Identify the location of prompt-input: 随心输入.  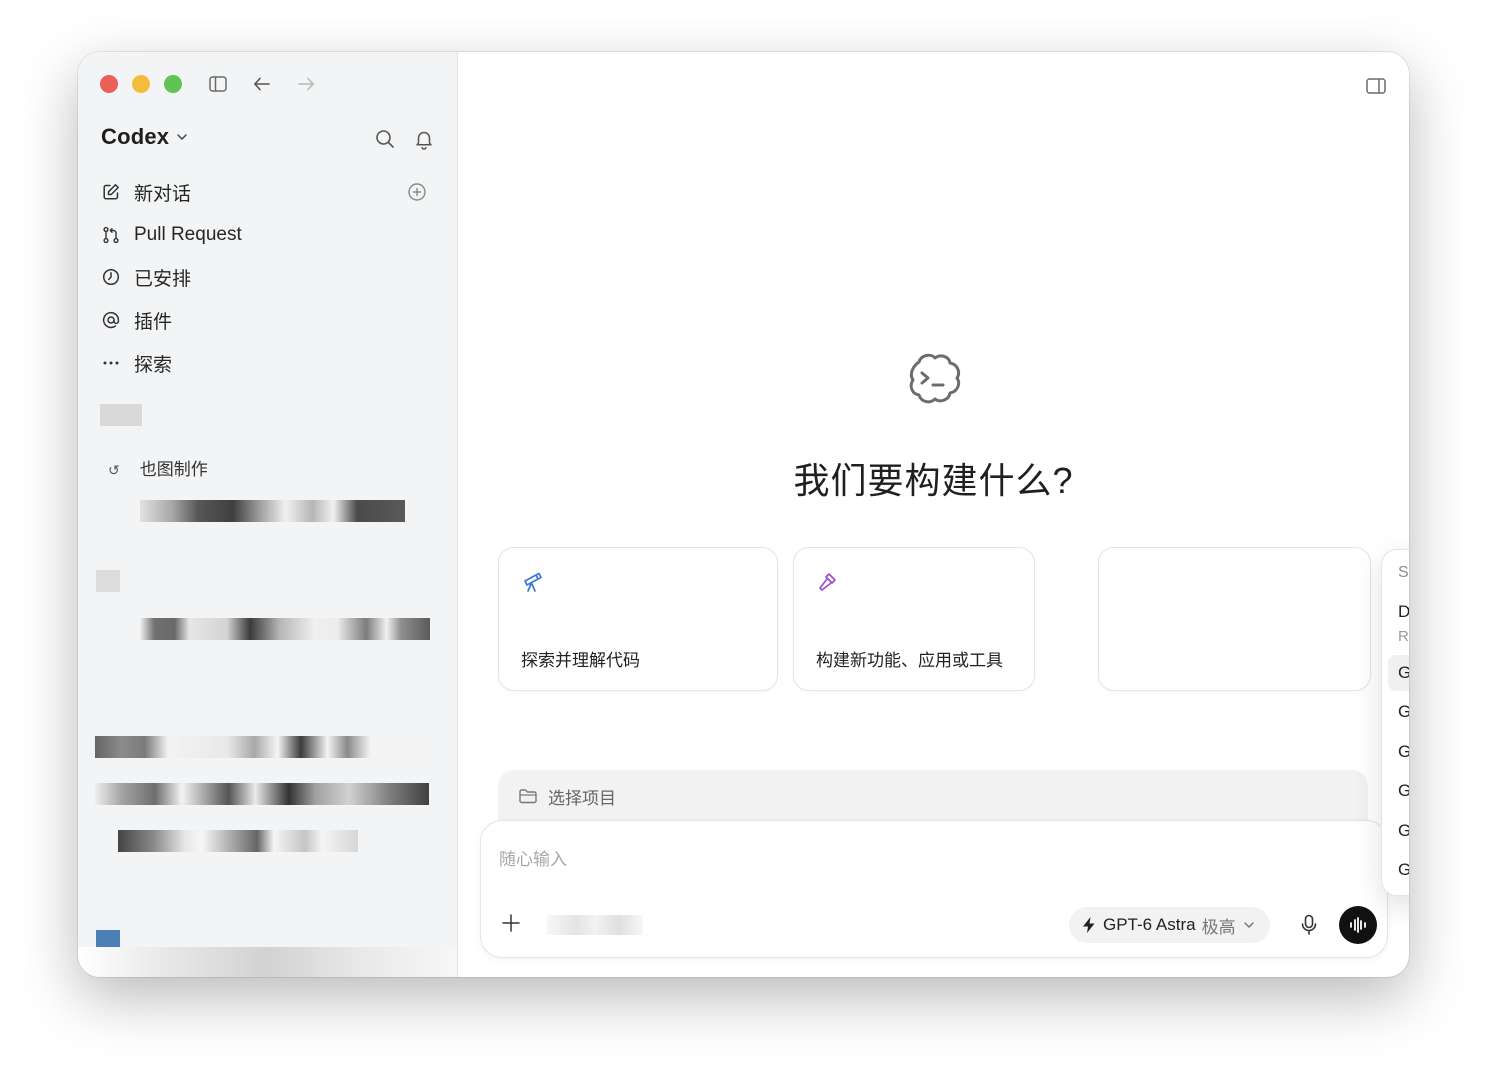
(533, 857).